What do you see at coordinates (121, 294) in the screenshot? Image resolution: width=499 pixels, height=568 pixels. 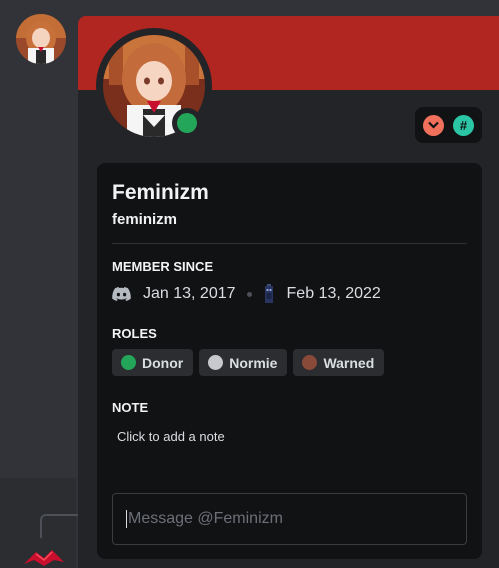 I see `discord-icon` at bounding box center [121, 294].